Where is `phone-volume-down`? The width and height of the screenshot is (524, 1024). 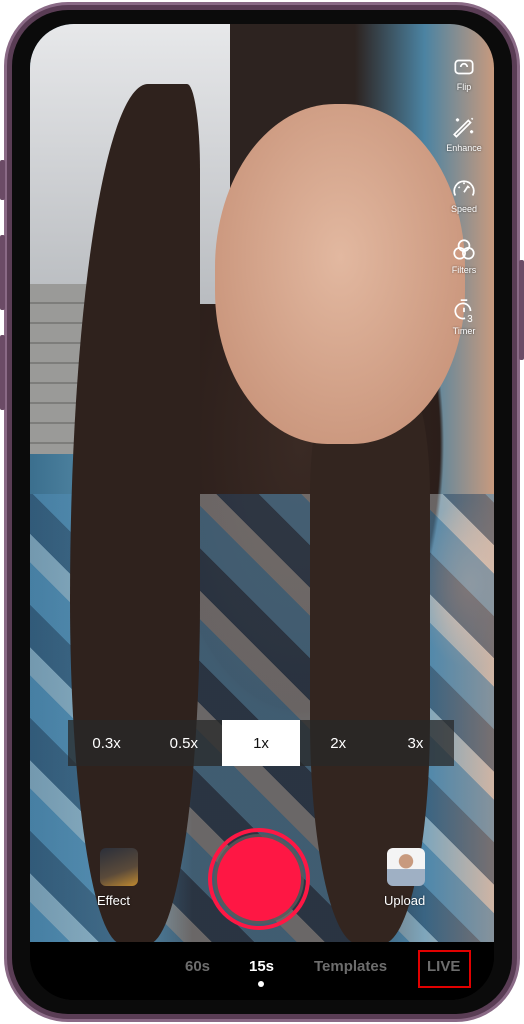
phone-volume-down is located at coordinates (2, 372).